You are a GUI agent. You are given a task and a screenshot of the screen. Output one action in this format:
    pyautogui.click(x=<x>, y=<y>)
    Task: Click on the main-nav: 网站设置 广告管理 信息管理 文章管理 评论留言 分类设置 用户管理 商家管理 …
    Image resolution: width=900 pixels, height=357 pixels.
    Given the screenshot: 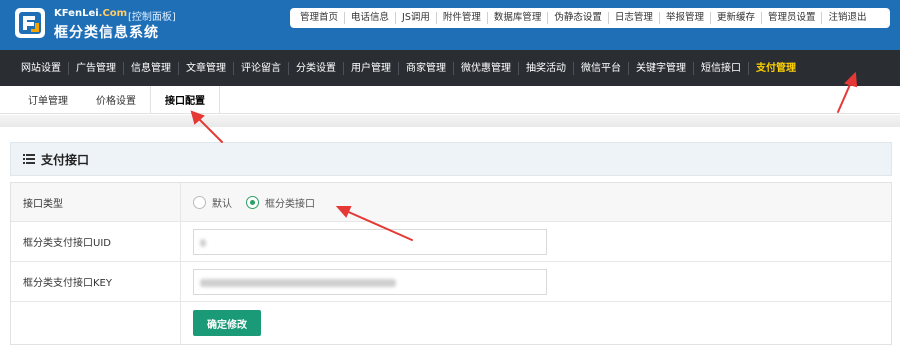 What is the action you would take?
    pyautogui.click(x=450, y=68)
    